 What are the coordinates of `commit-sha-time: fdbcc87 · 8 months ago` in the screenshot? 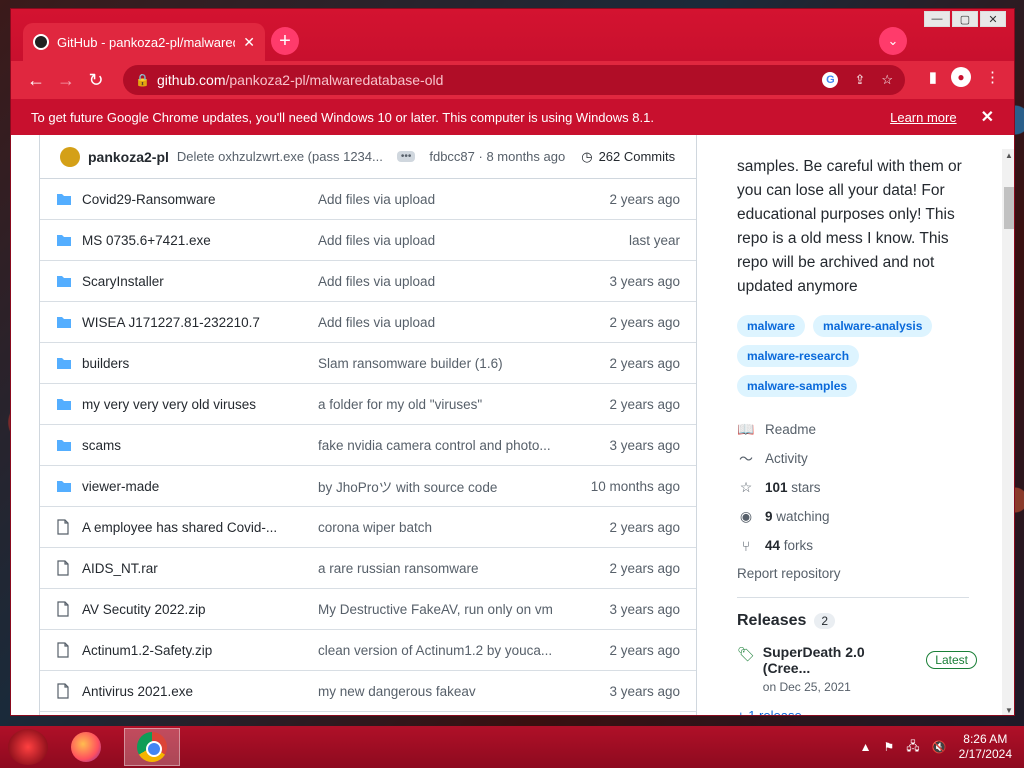 It's located at (497, 156).